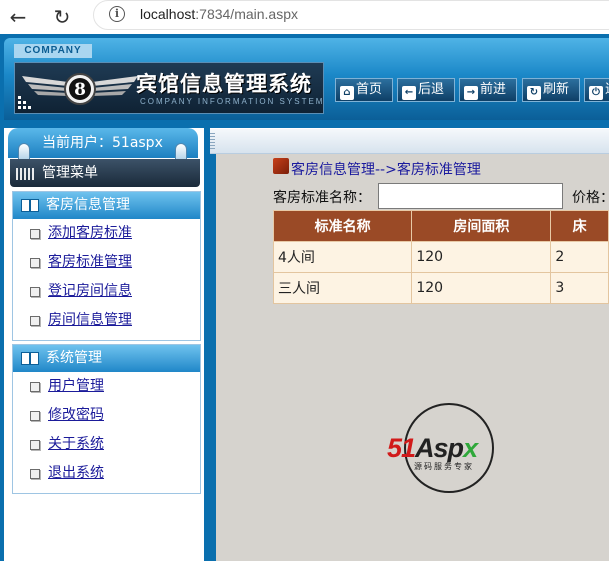  I want to click on sidebar-item-label: 客房标准管理, so click(90, 262).